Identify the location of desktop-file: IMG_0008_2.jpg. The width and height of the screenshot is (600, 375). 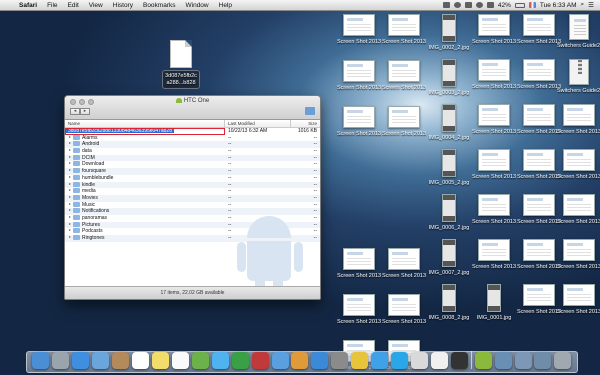
(449, 303).